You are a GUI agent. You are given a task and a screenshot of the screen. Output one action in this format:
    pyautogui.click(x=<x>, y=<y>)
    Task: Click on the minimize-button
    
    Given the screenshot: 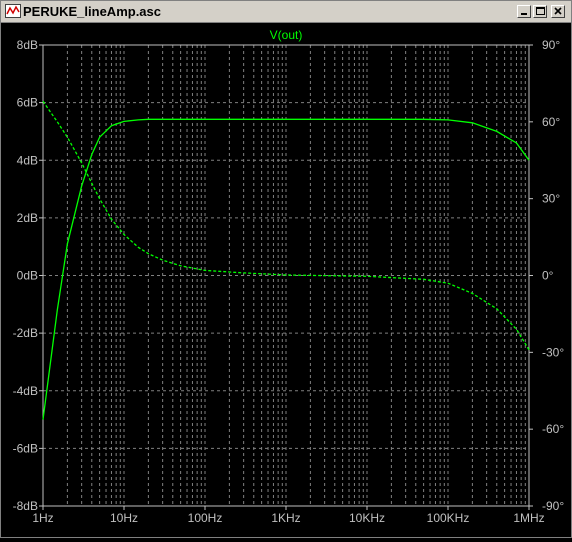 What is the action you would take?
    pyautogui.click(x=524, y=11)
    